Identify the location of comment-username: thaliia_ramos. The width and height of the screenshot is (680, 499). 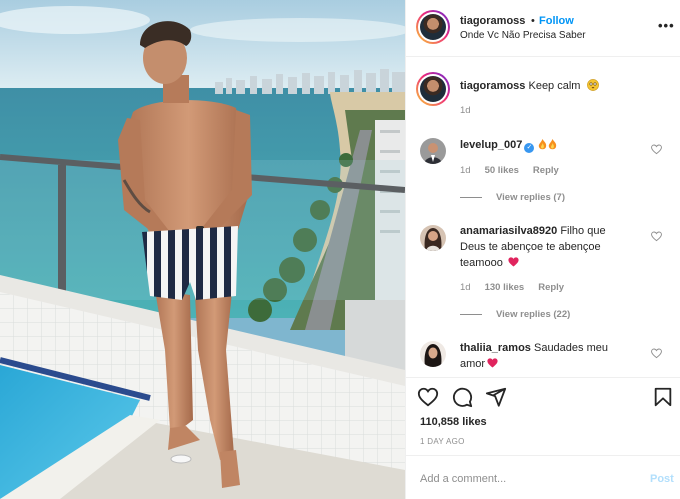
(495, 348).